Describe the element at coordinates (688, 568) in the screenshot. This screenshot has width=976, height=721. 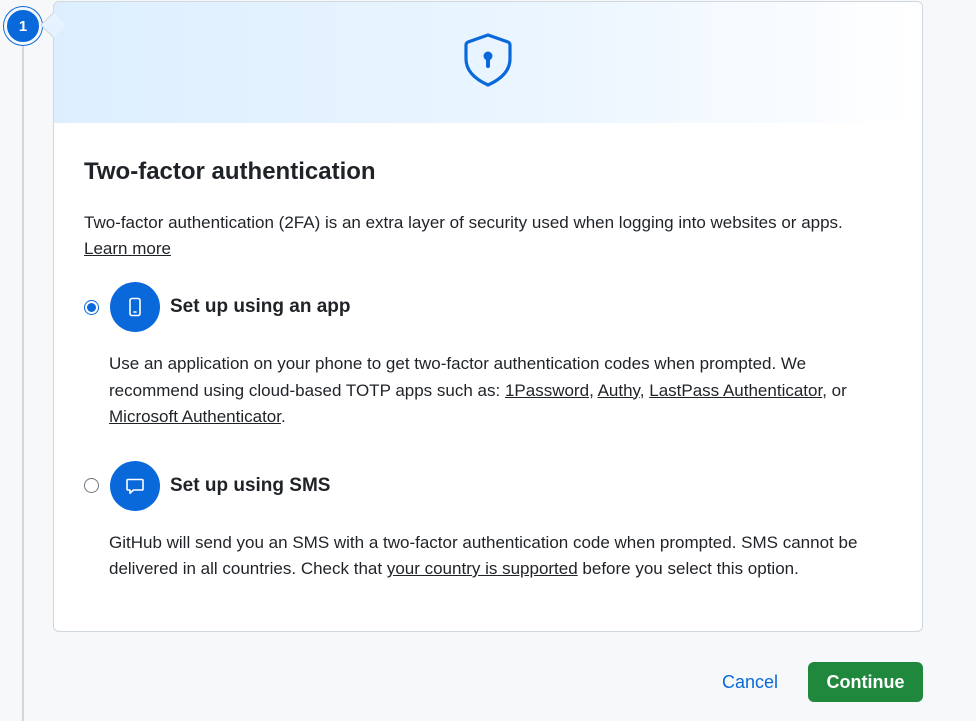
I see `option-sms-desc-text-end: before you select this option.` at that location.